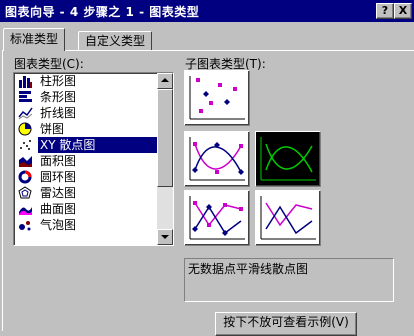 The width and height of the screenshot is (414, 336). Describe the element at coordinates (25, 192) in the screenshot. I see `radar-chart-icon` at that location.